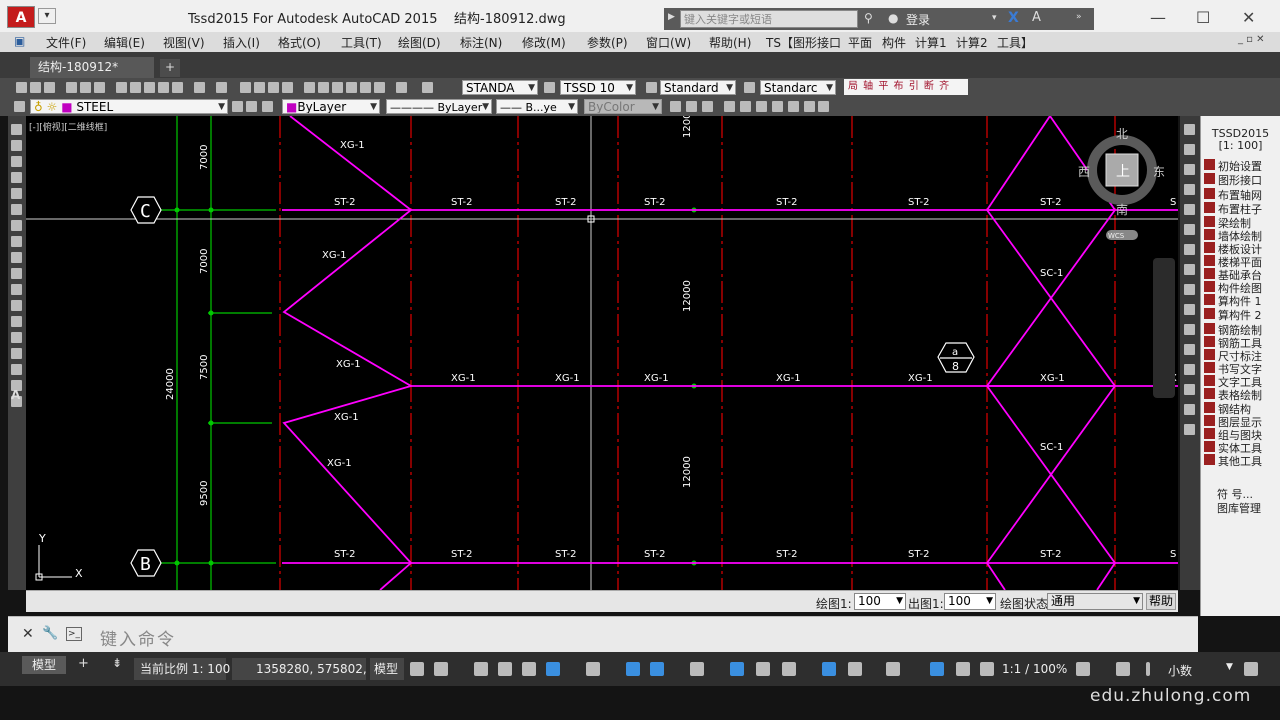 The image size is (1280, 720). What do you see at coordinates (85, 87) in the screenshot?
I see `preview-icon` at bounding box center [85, 87].